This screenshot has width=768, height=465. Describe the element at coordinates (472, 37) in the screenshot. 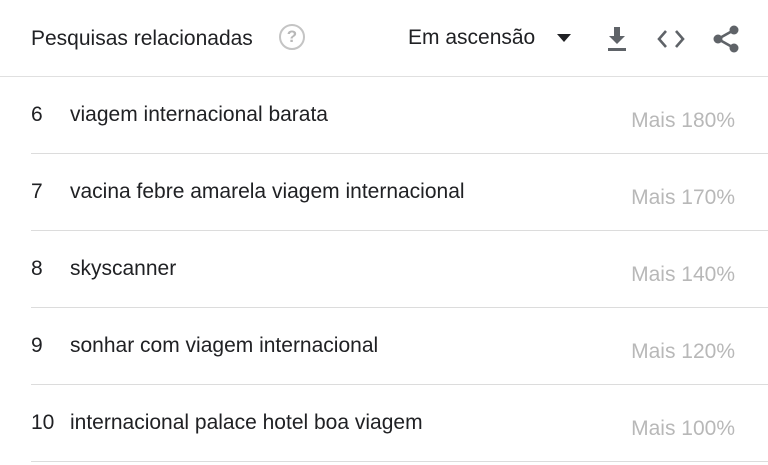

I see `filter-dropdown-label: Em ascensão` at that location.